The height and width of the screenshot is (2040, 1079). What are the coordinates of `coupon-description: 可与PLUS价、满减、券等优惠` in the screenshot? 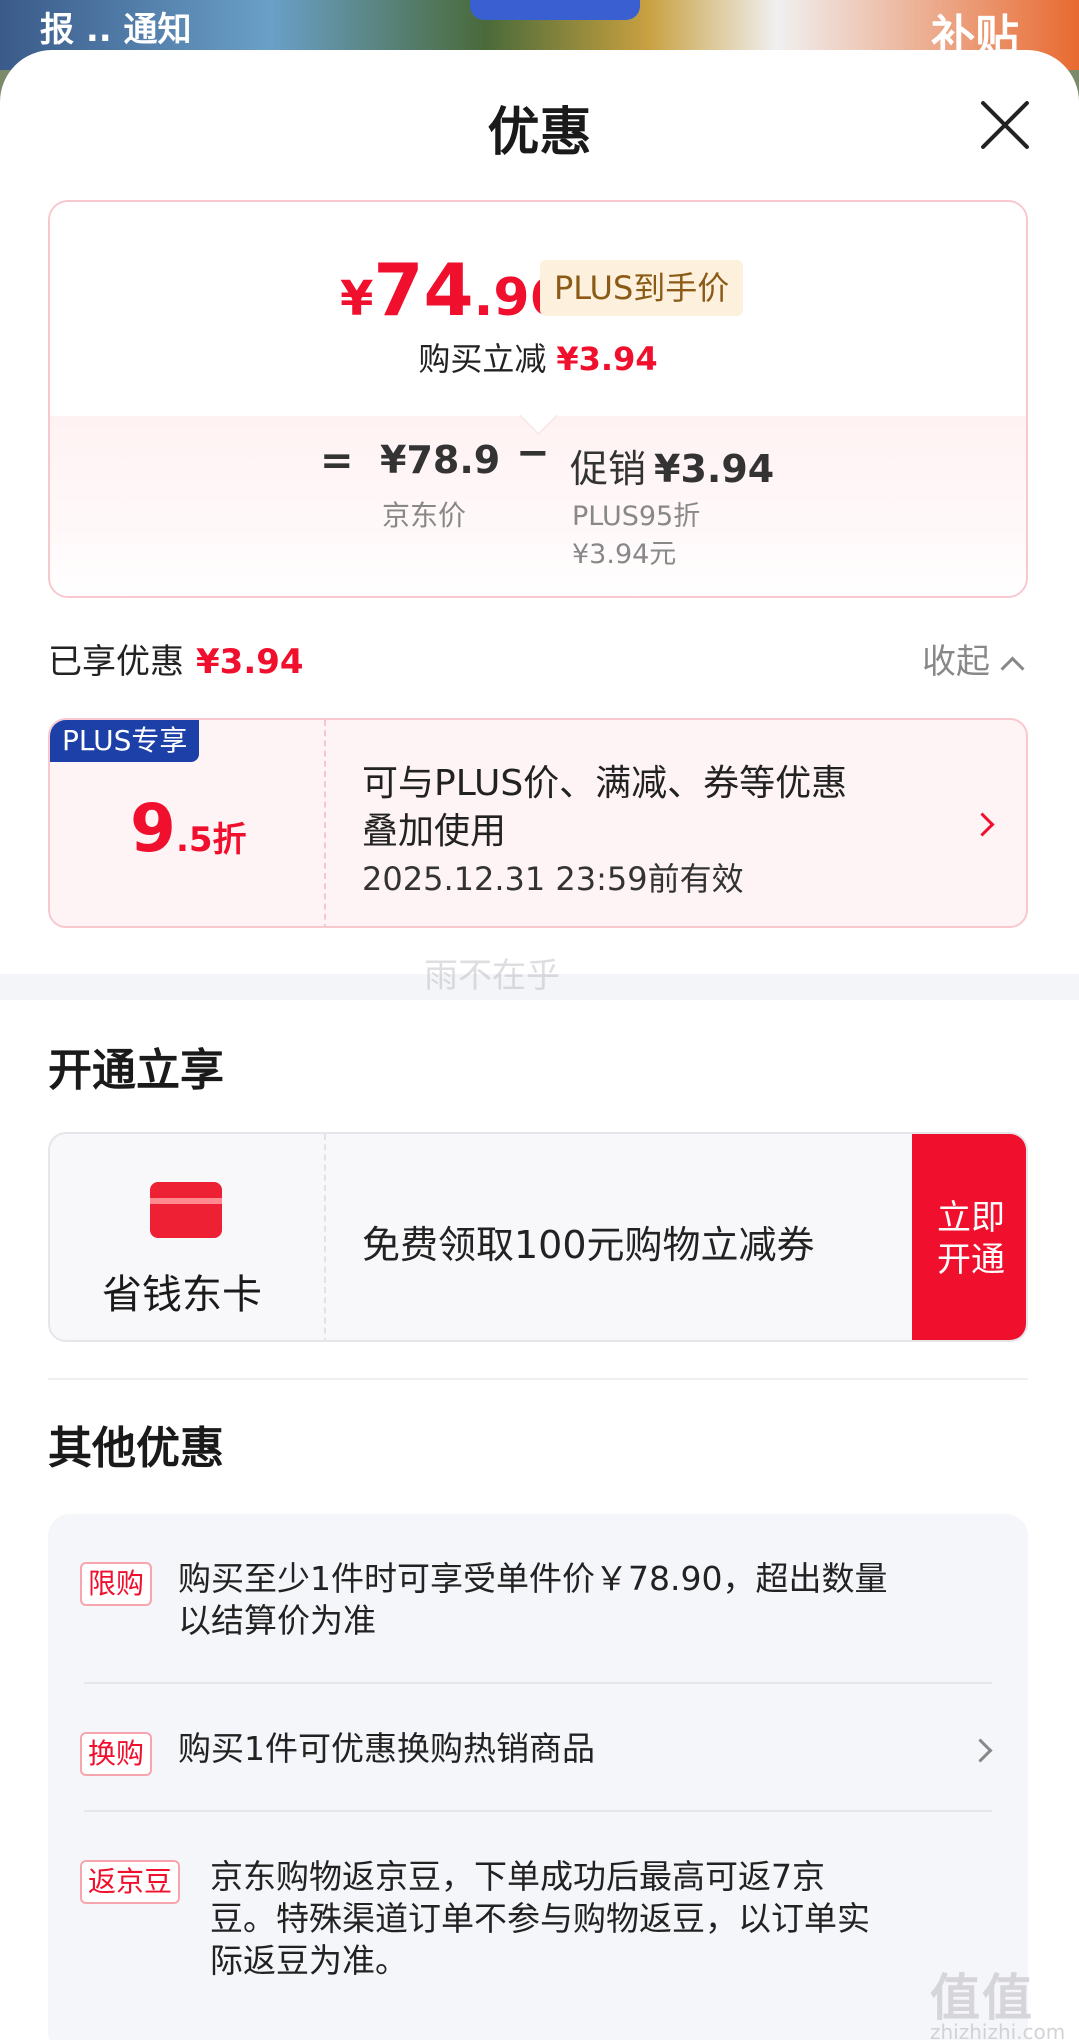 It's located at (605, 783).